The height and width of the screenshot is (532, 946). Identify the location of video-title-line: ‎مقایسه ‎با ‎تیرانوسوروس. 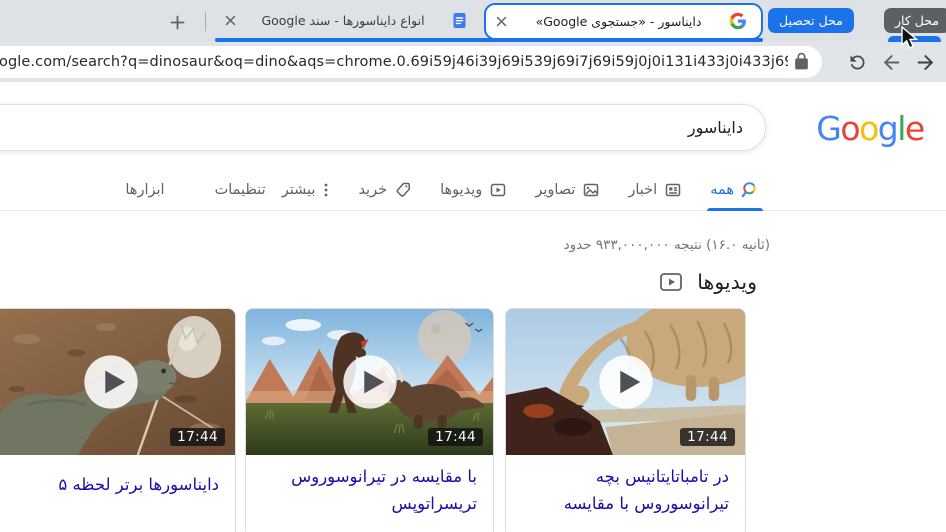
(646, 503).